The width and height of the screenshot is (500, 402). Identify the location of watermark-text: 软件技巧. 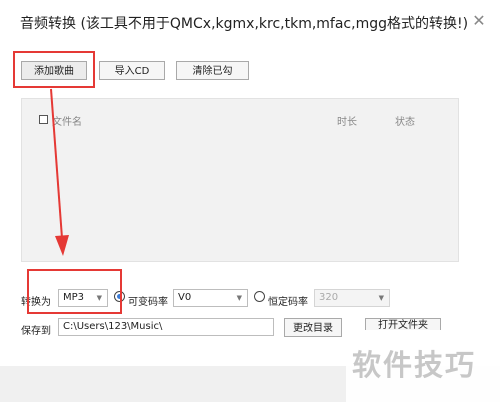
(414, 365).